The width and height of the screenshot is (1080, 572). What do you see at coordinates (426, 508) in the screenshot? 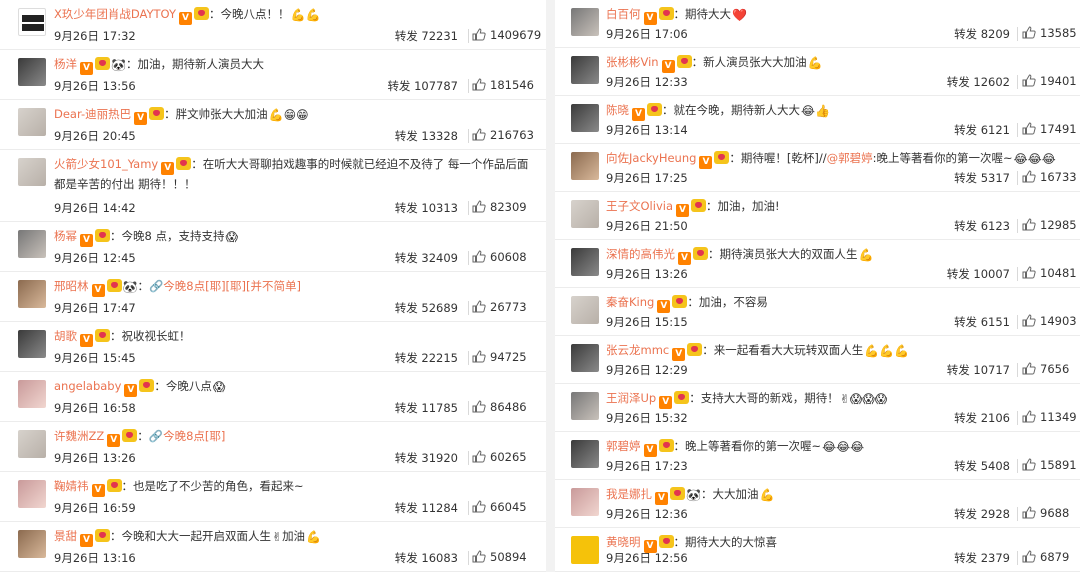
I see `repost-count: 转发 11284` at bounding box center [426, 508].